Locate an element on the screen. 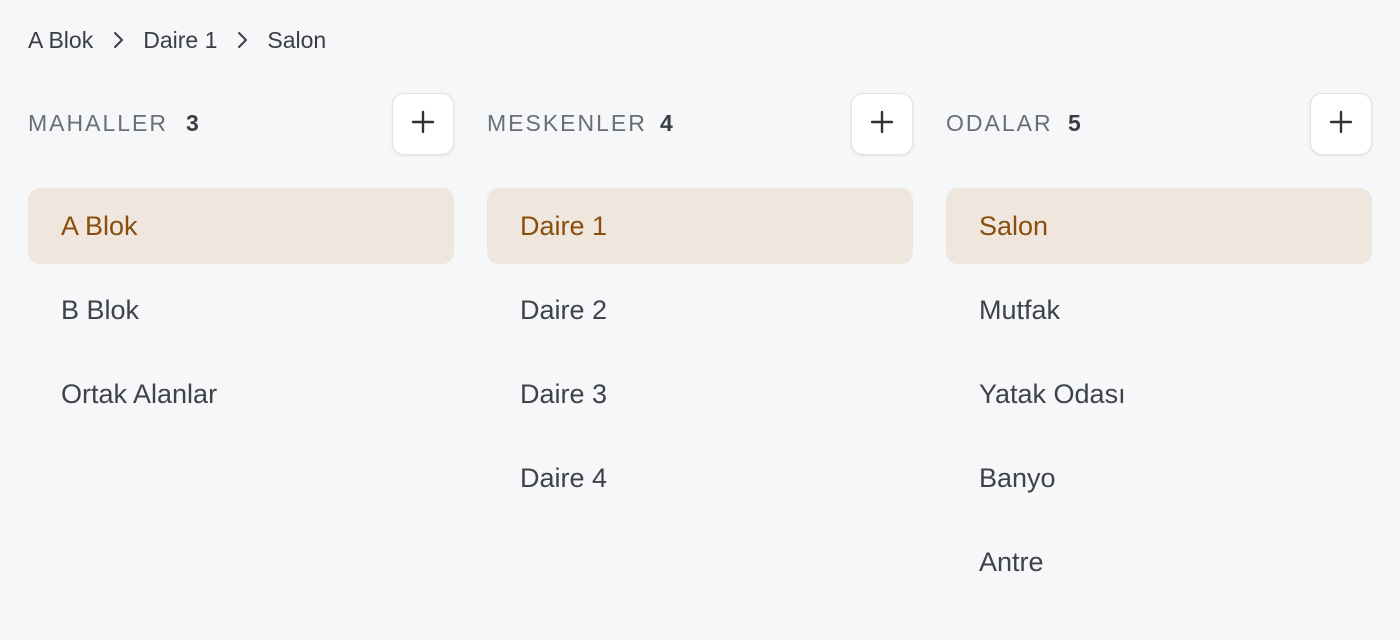 Image resolution: width=1400 pixels, height=640 pixels. list-item: Yatak Odası is located at coordinates (1159, 394).